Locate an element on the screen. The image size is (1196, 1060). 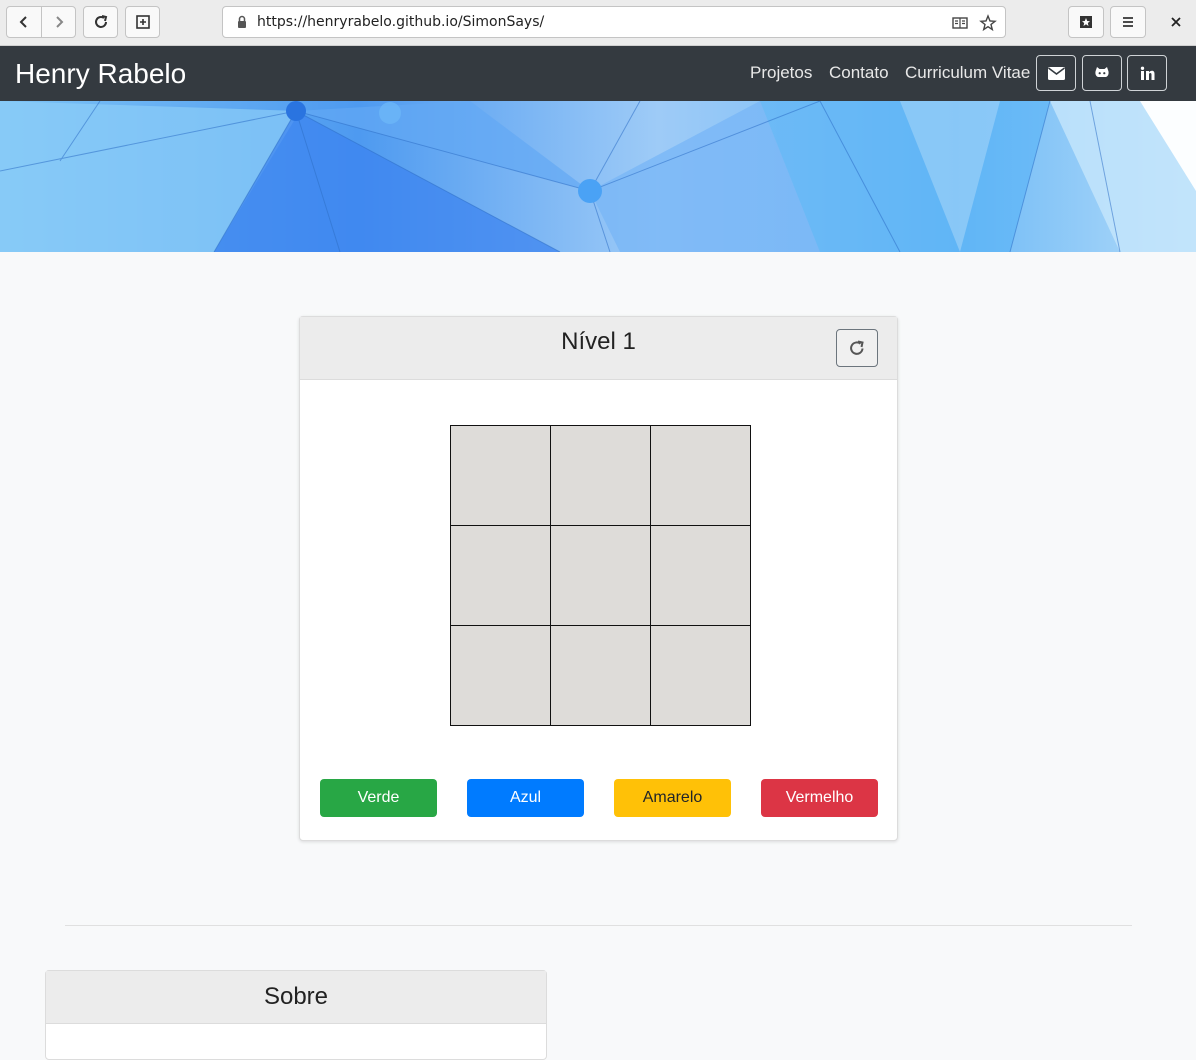
new-tab-button is located at coordinates (142, 22).